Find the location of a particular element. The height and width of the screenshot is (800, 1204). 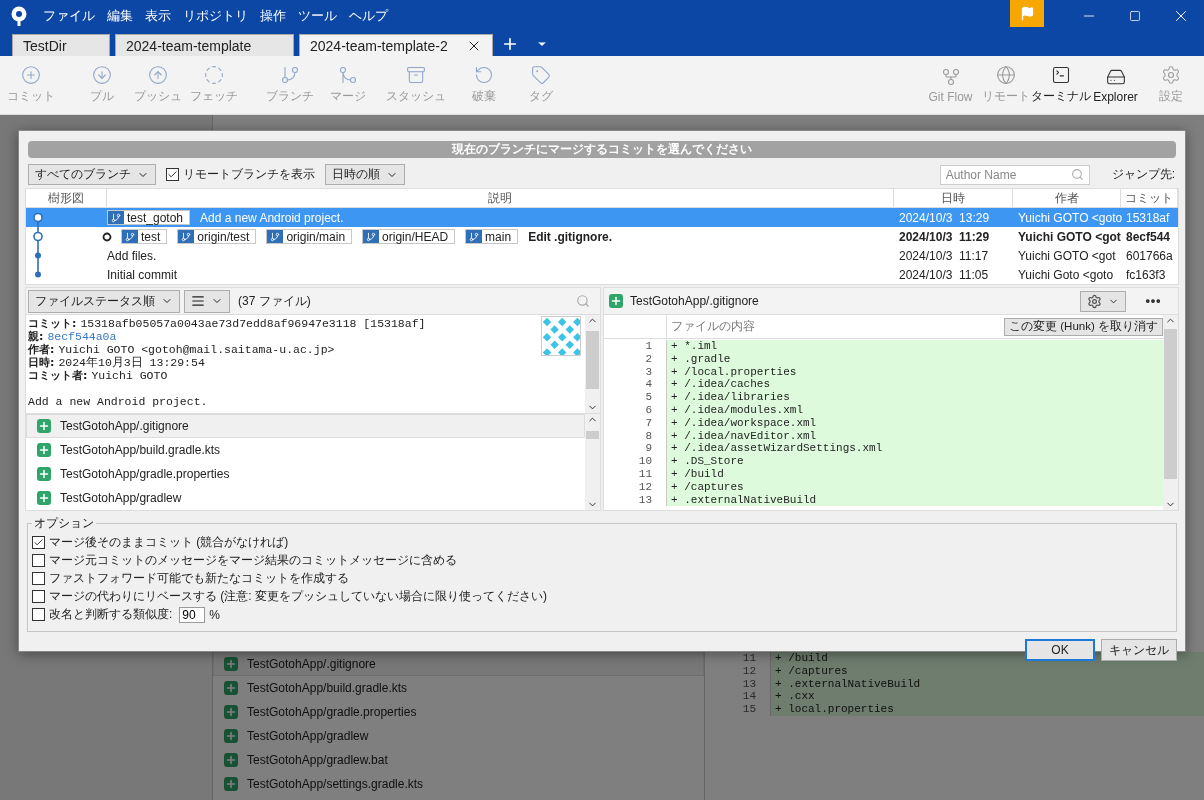

ok-button: OK is located at coordinates (1060, 650).